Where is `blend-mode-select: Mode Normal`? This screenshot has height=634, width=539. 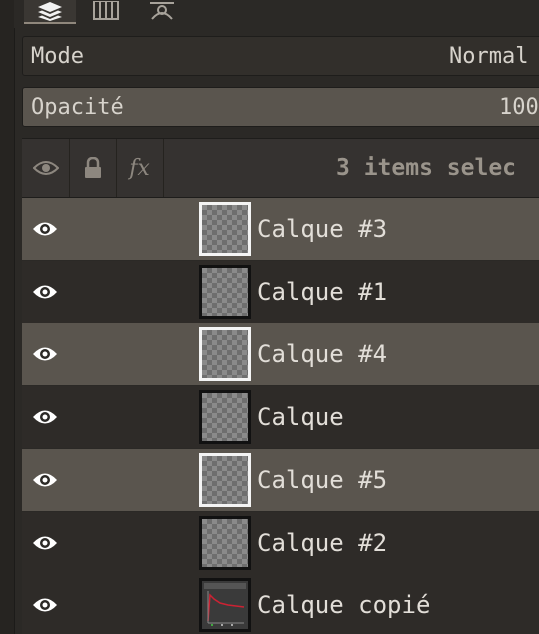 blend-mode-select: Mode Normal is located at coordinates (280, 56).